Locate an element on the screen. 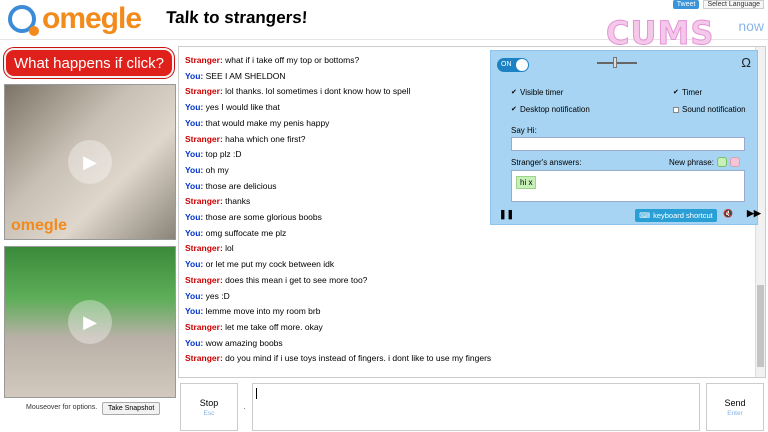  logo: omegle is located at coordinates (75, 19).